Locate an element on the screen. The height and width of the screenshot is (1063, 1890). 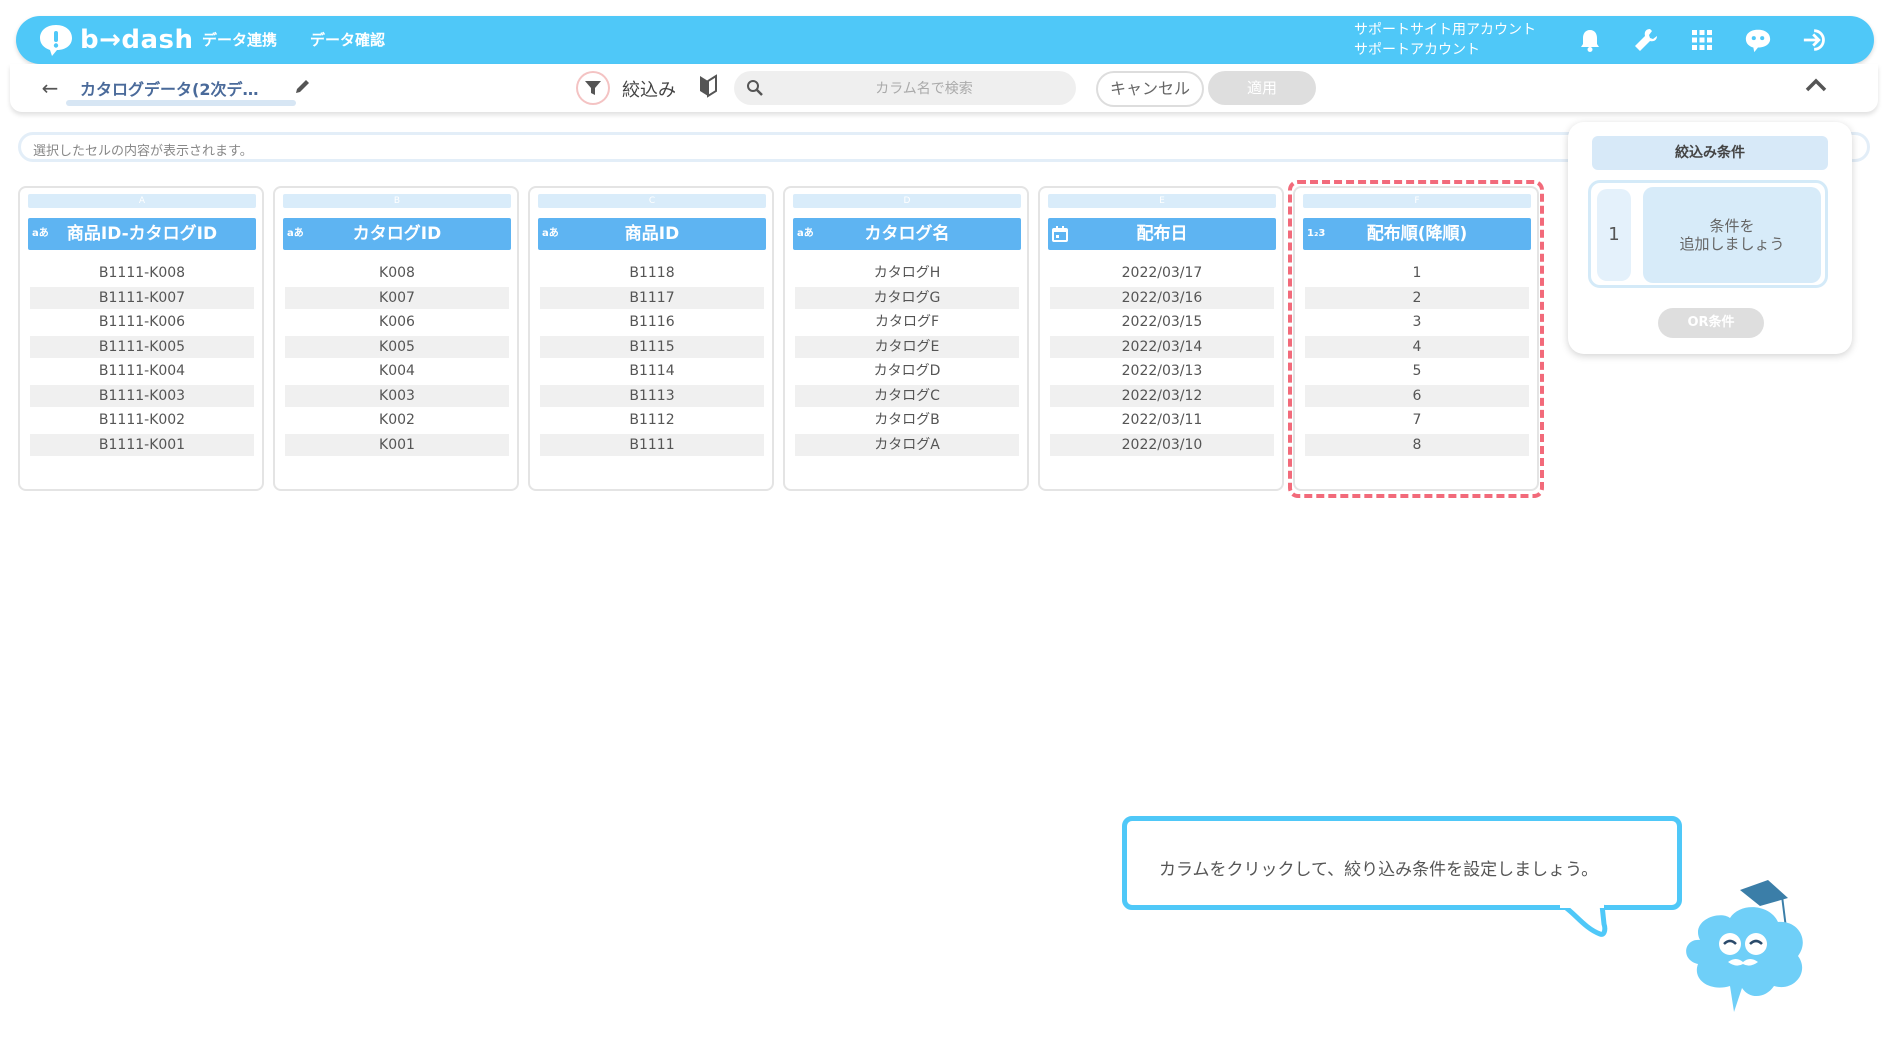
funnel-icon is located at coordinates (593, 88).